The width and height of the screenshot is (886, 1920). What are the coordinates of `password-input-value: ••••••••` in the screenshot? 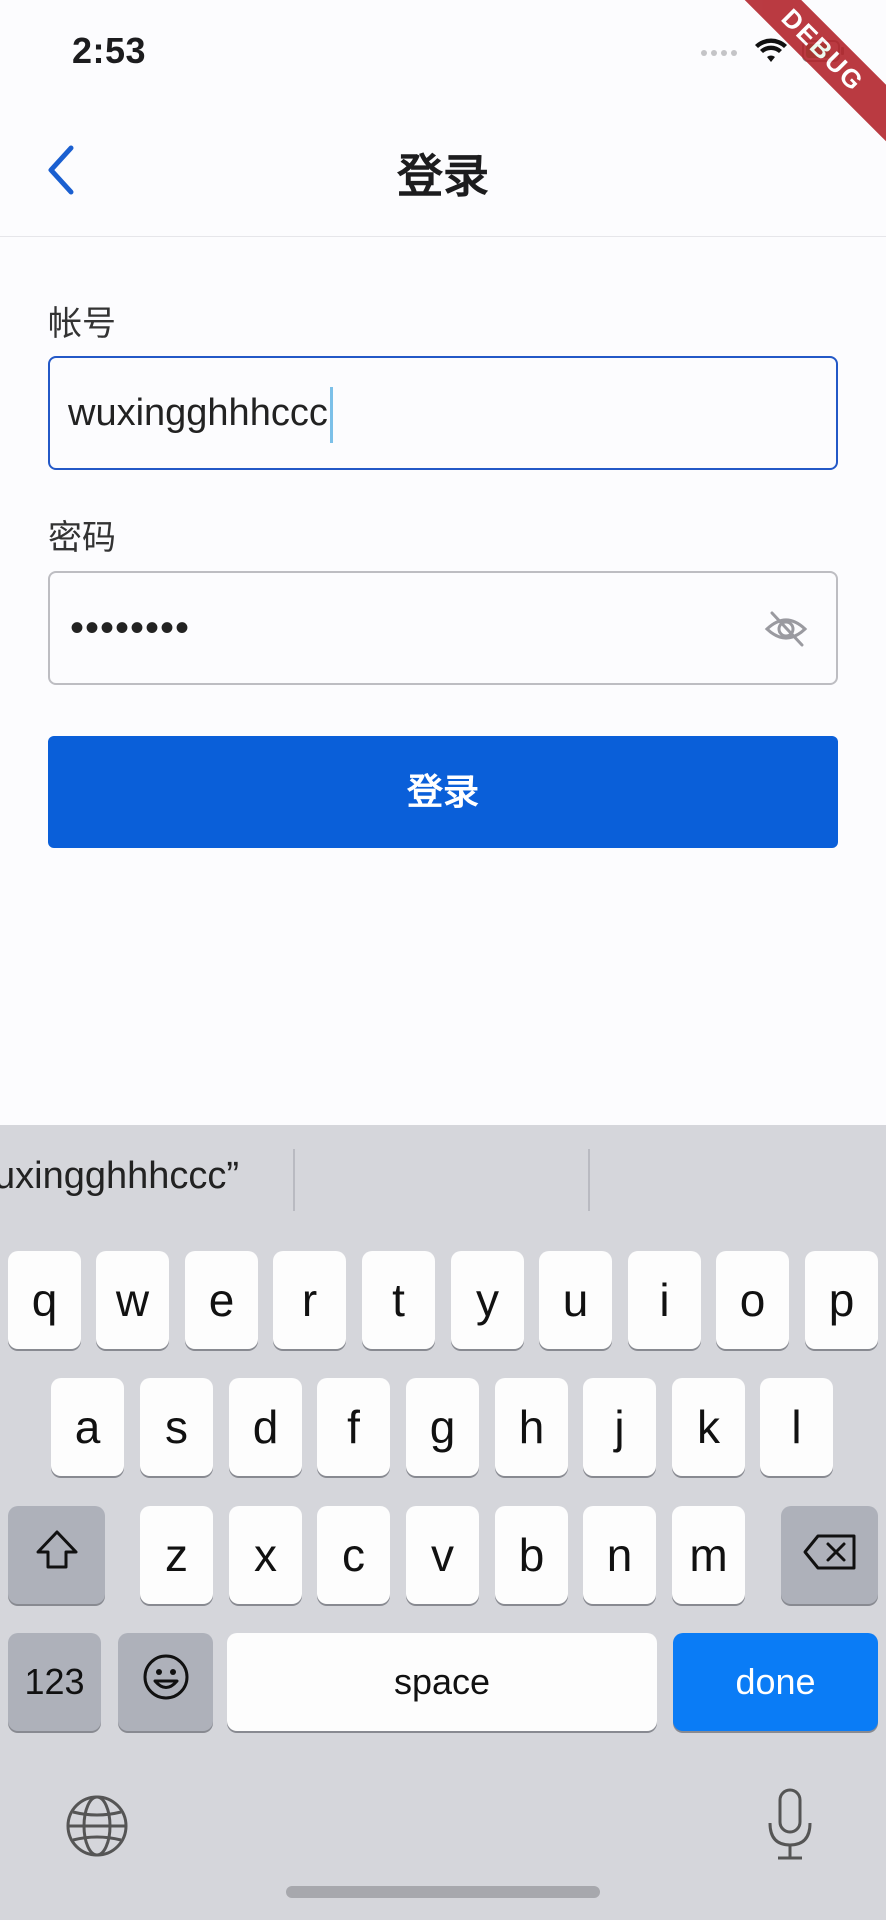 It's located at (130, 628).